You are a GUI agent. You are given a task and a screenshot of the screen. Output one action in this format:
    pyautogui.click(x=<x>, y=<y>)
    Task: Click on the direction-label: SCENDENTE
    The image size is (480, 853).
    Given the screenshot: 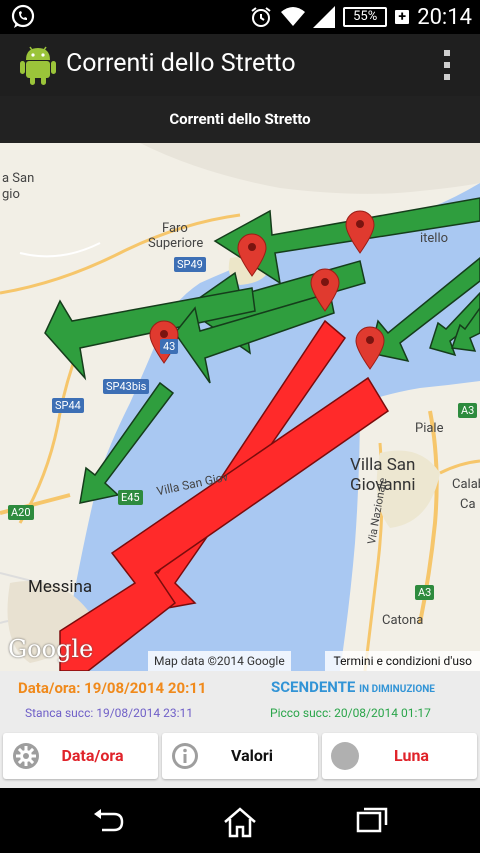 What is the action you would take?
    pyautogui.click(x=313, y=687)
    